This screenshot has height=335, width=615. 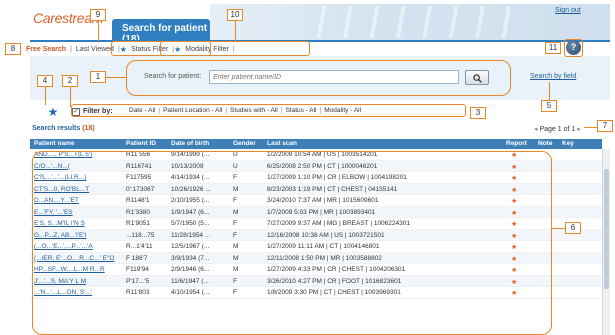 I want to click on page-title-tab: Search for patient (18), so click(x=161, y=32).